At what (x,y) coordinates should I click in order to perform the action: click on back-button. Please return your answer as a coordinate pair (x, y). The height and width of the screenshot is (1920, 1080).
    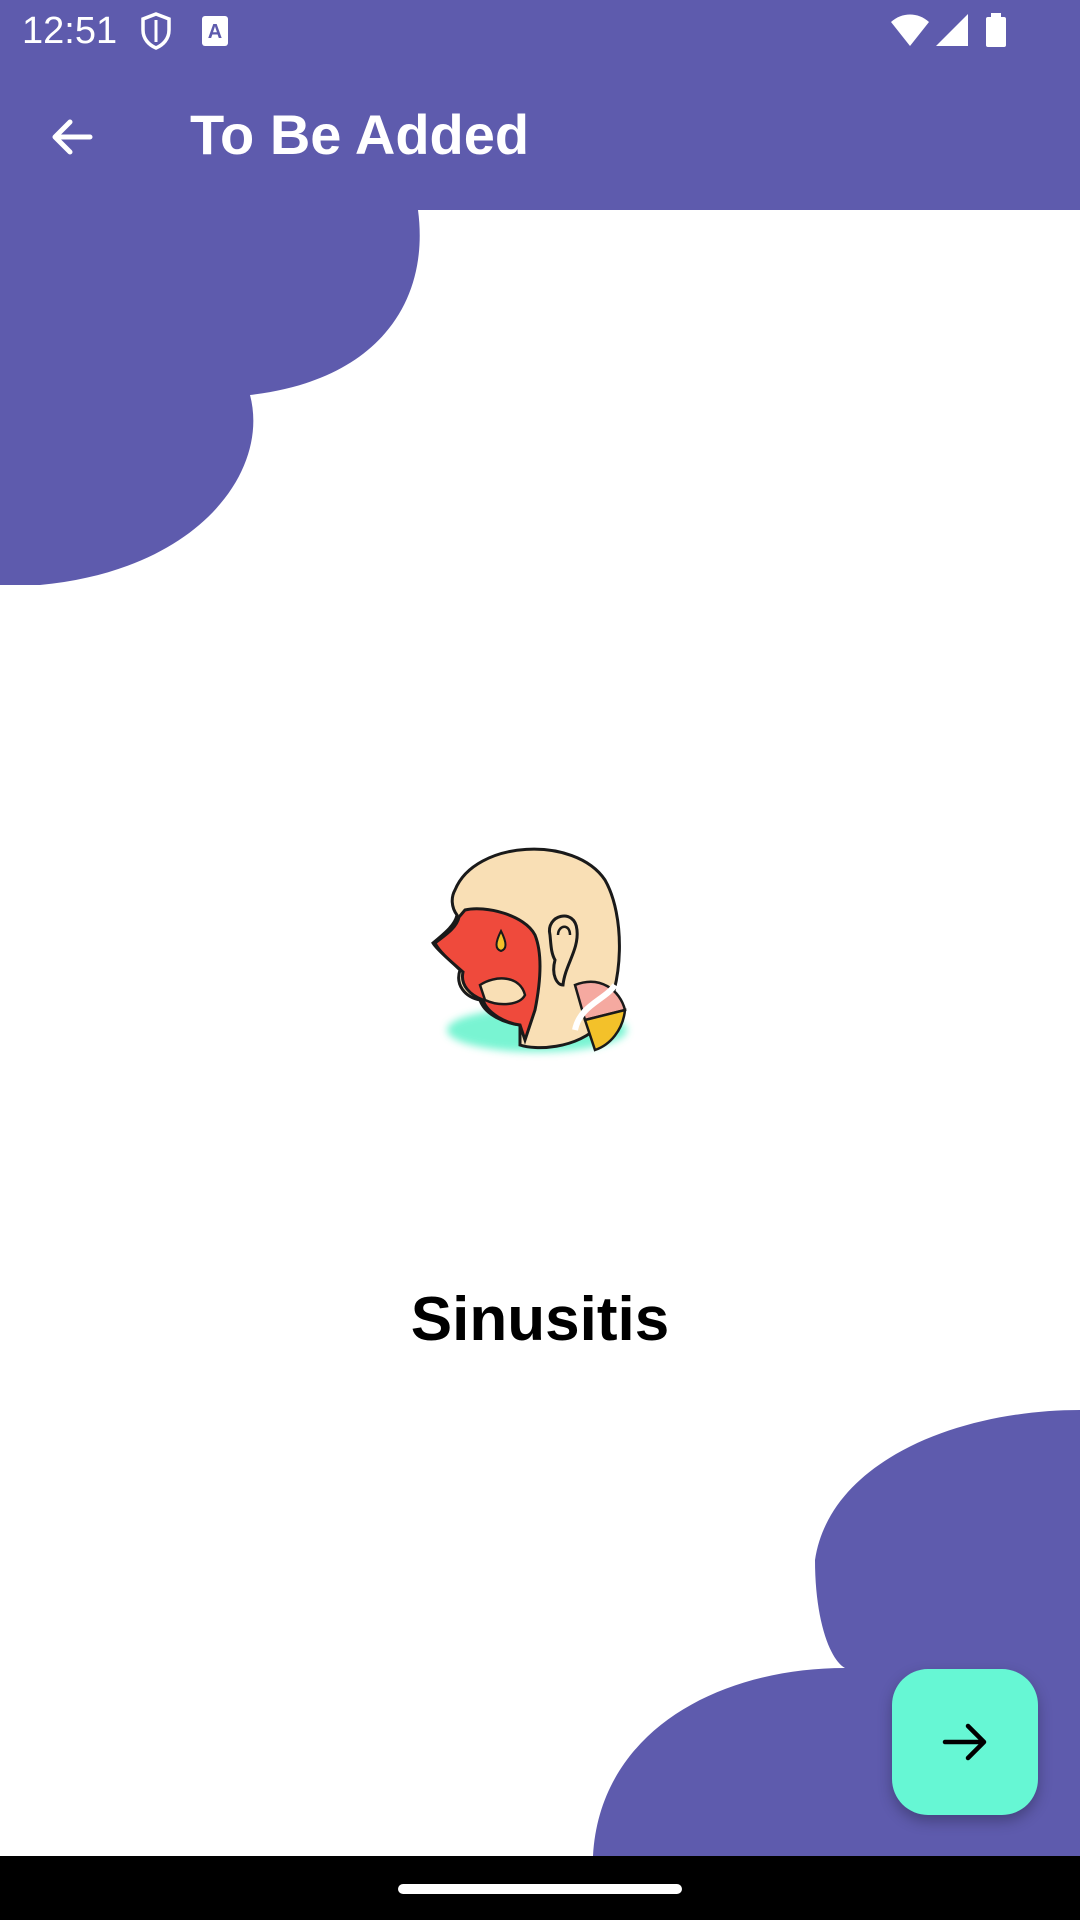
    Looking at the image, I should click on (72, 137).